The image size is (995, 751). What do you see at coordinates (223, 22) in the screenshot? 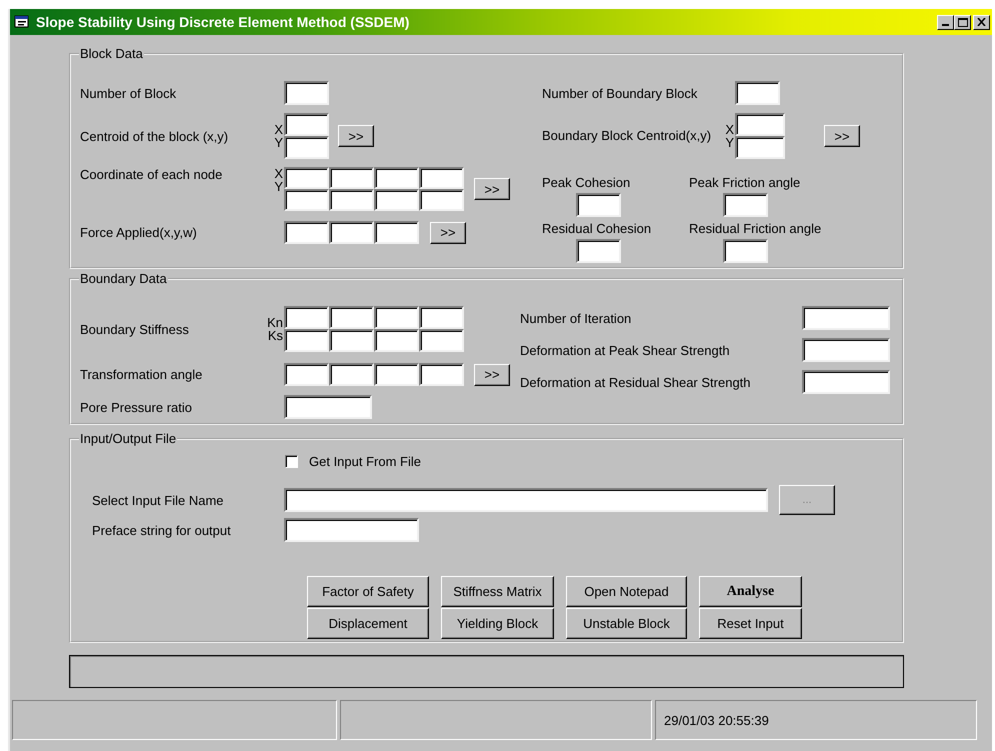
I see `window-title: Slope Stability Using Discrete Element Method (SSDEM)` at bounding box center [223, 22].